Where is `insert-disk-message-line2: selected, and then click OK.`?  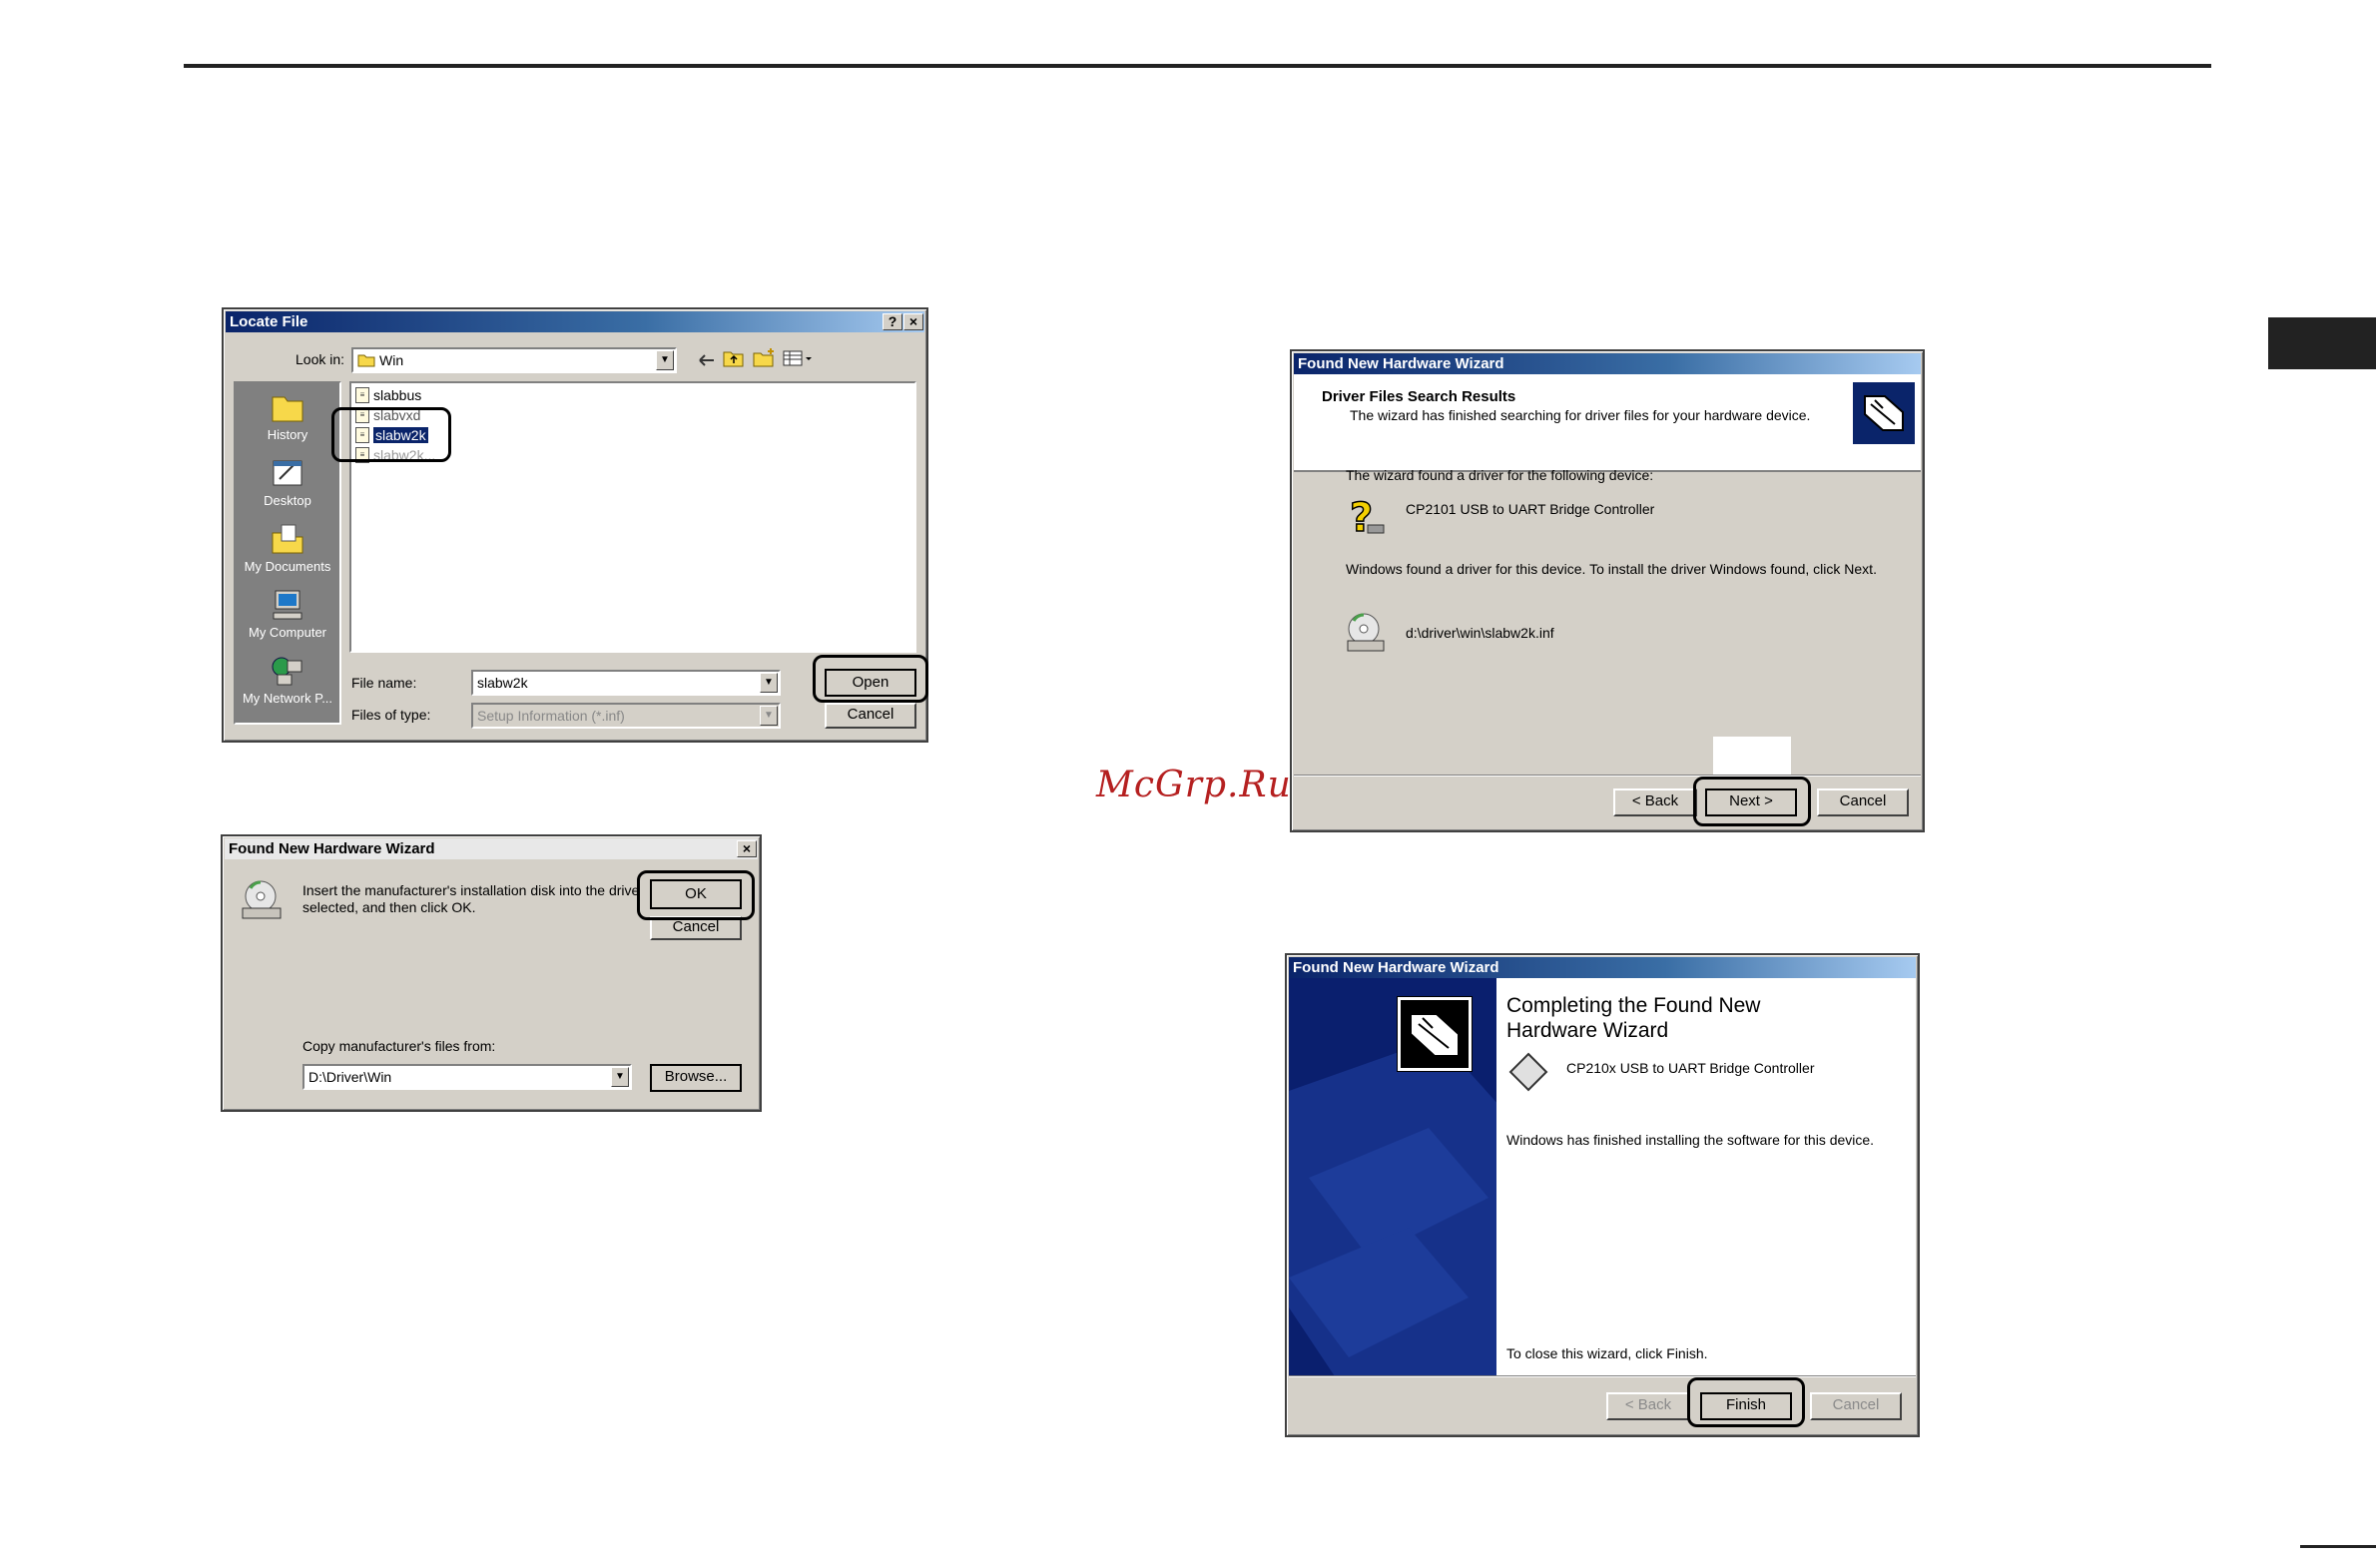 insert-disk-message-line2: selected, and then click OK. is located at coordinates (389, 907).